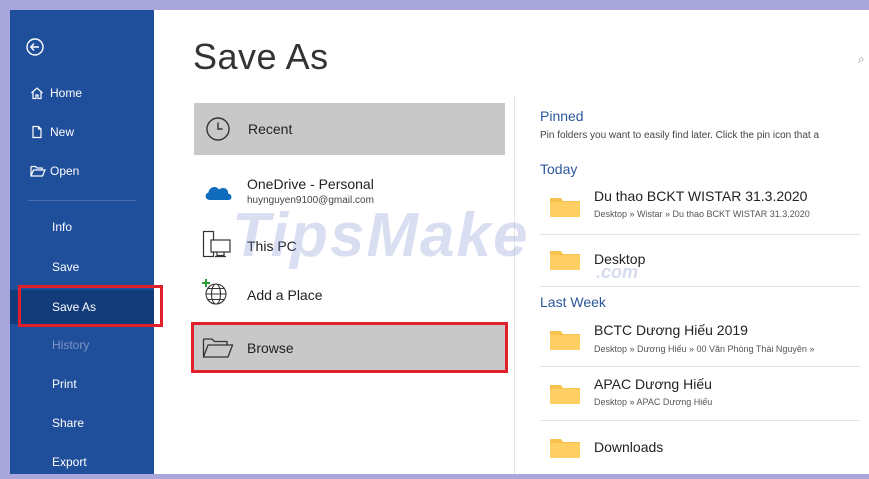  Describe the element at coordinates (65, 171) in the screenshot. I see `sidebar-item-label: Open` at that location.